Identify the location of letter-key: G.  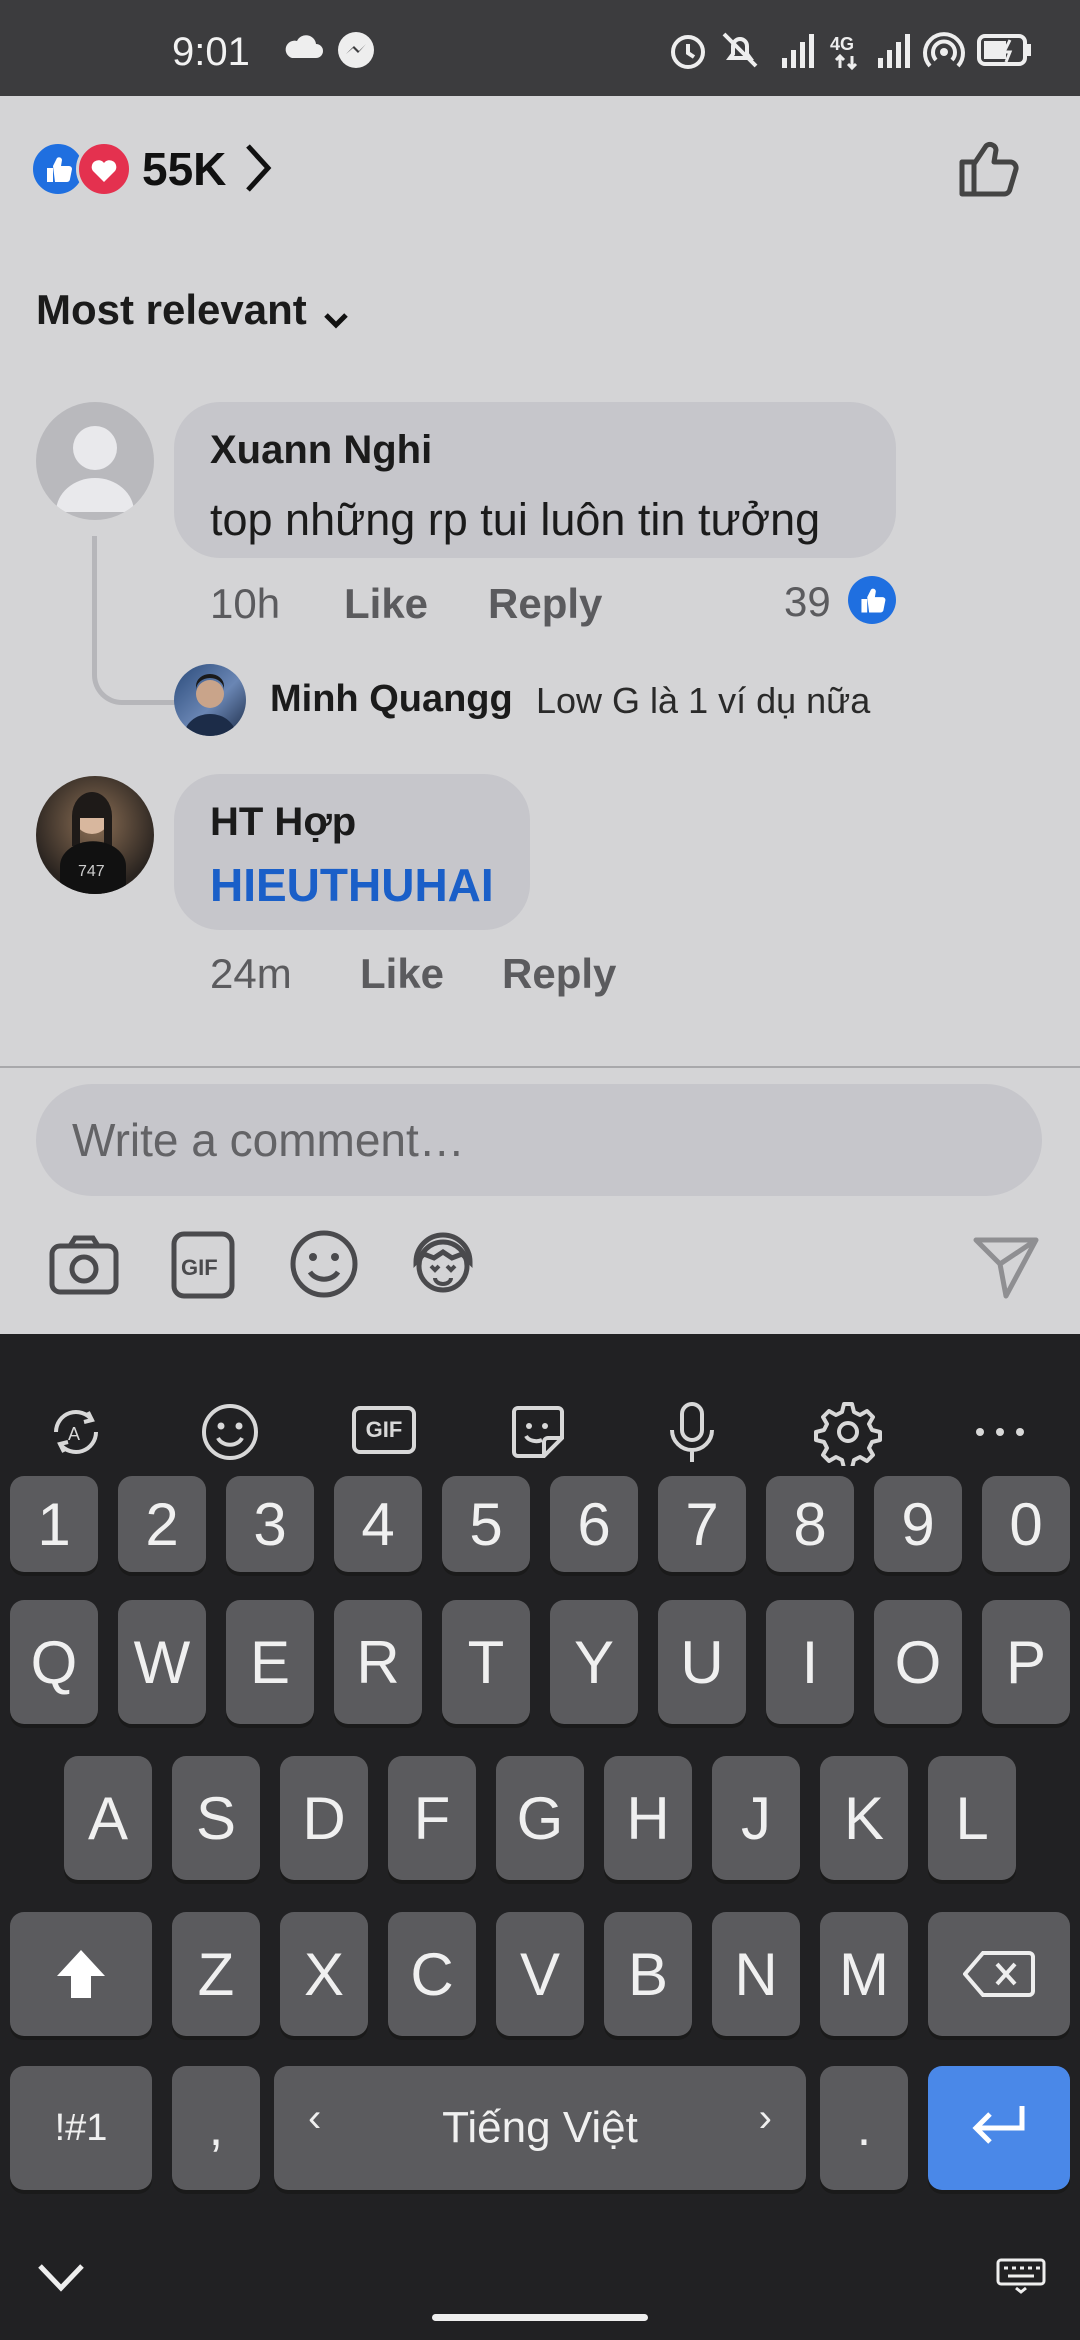
(540, 1818).